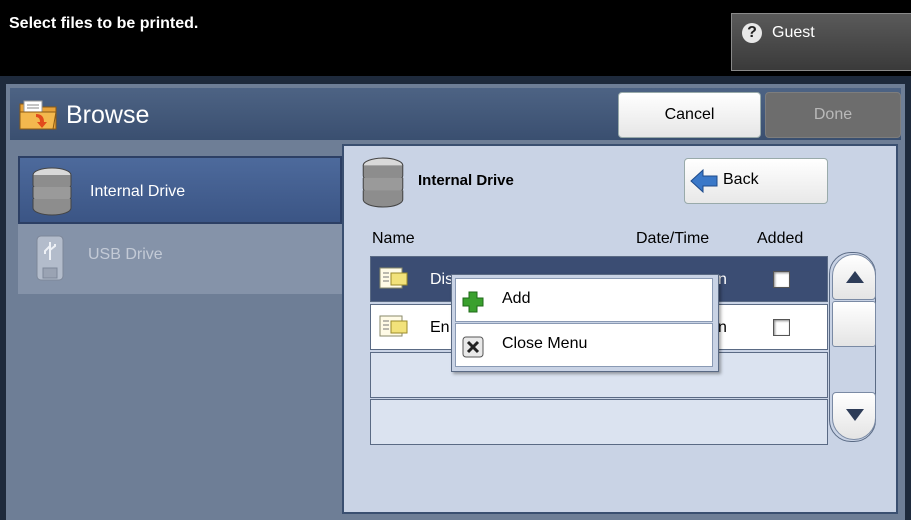 The height and width of the screenshot is (520, 911). I want to click on menu-item-label: Close Menu, so click(545, 343).